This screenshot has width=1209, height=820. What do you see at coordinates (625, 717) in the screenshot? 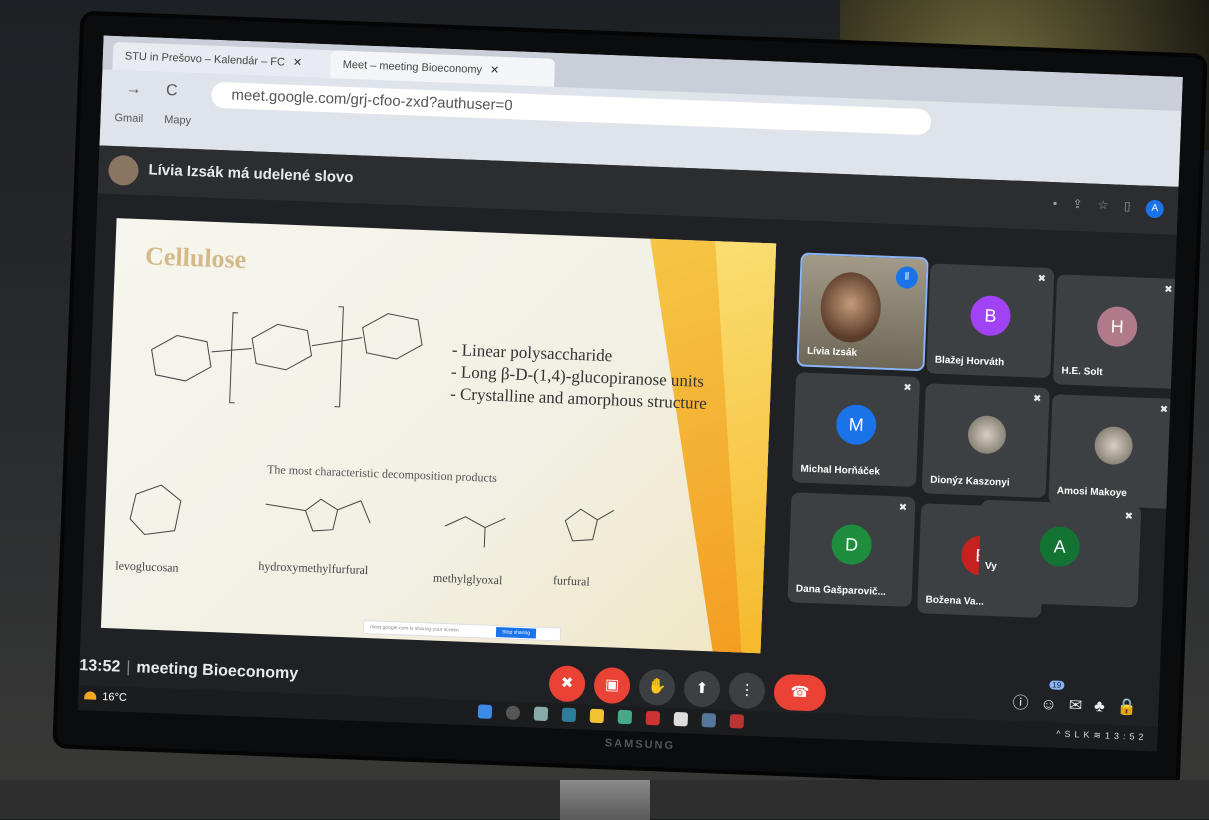
I see `chrome-icon` at bounding box center [625, 717].